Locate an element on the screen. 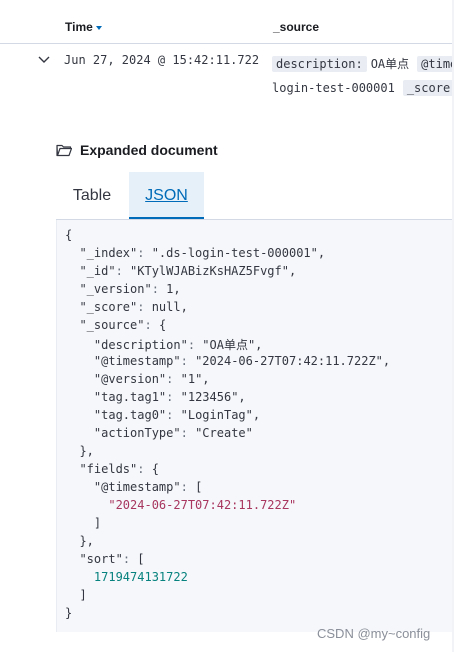  json-line: "_source": { is located at coordinates (123, 325).